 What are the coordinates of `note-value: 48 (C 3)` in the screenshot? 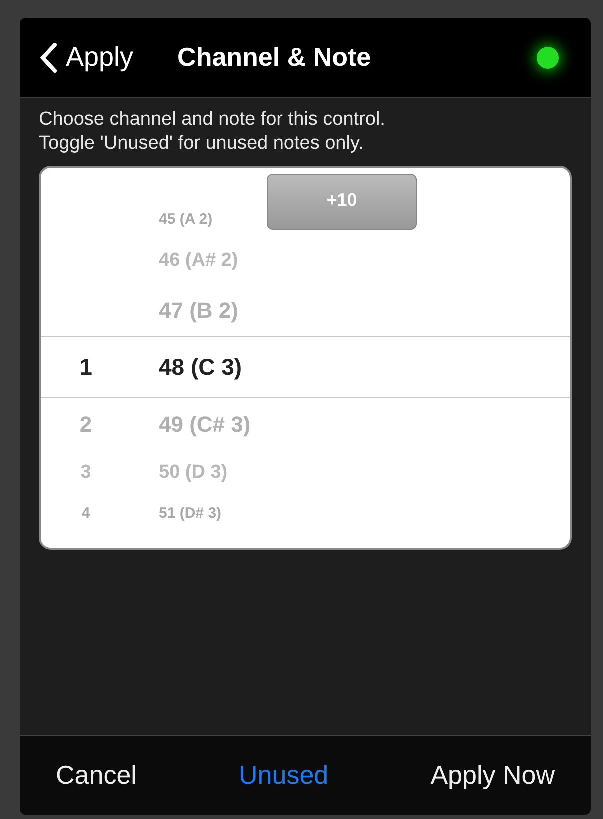 It's located at (200, 367).